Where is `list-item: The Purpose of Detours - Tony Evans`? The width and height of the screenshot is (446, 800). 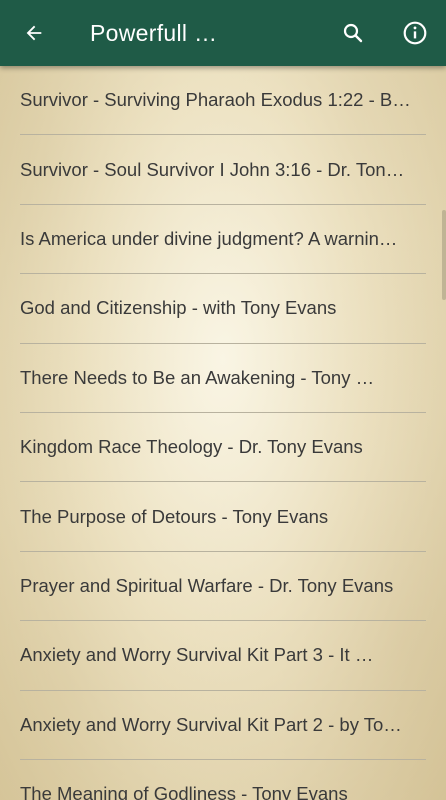
list-item: The Purpose of Detours - Tony Evans is located at coordinates (223, 517).